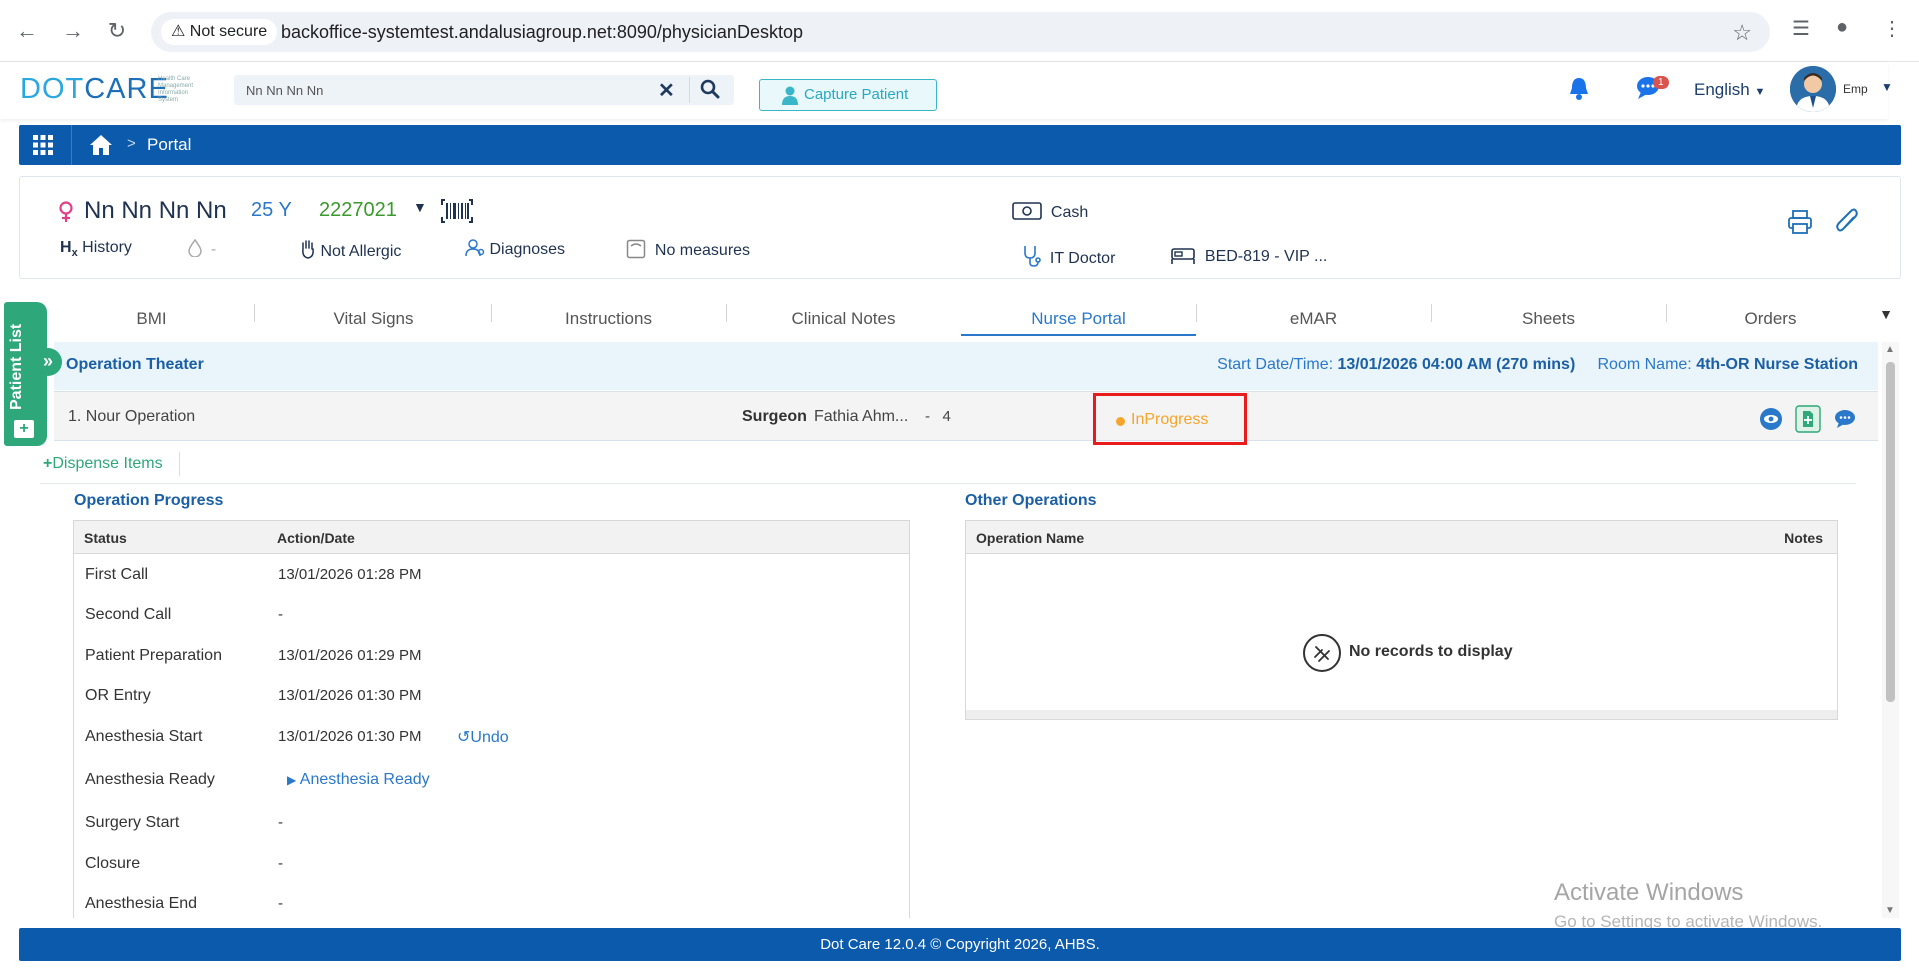  I want to click on home-icon, so click(101, 147).